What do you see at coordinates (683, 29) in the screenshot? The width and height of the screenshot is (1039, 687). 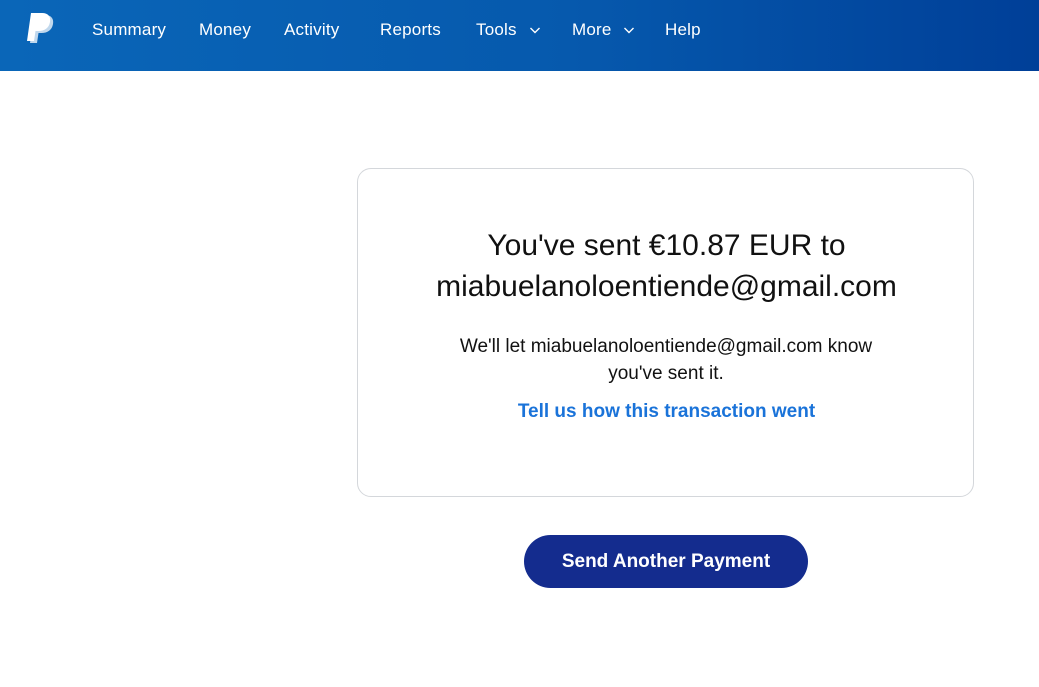 I see `nav-help-label: Help` at bounding box center [683, 29].